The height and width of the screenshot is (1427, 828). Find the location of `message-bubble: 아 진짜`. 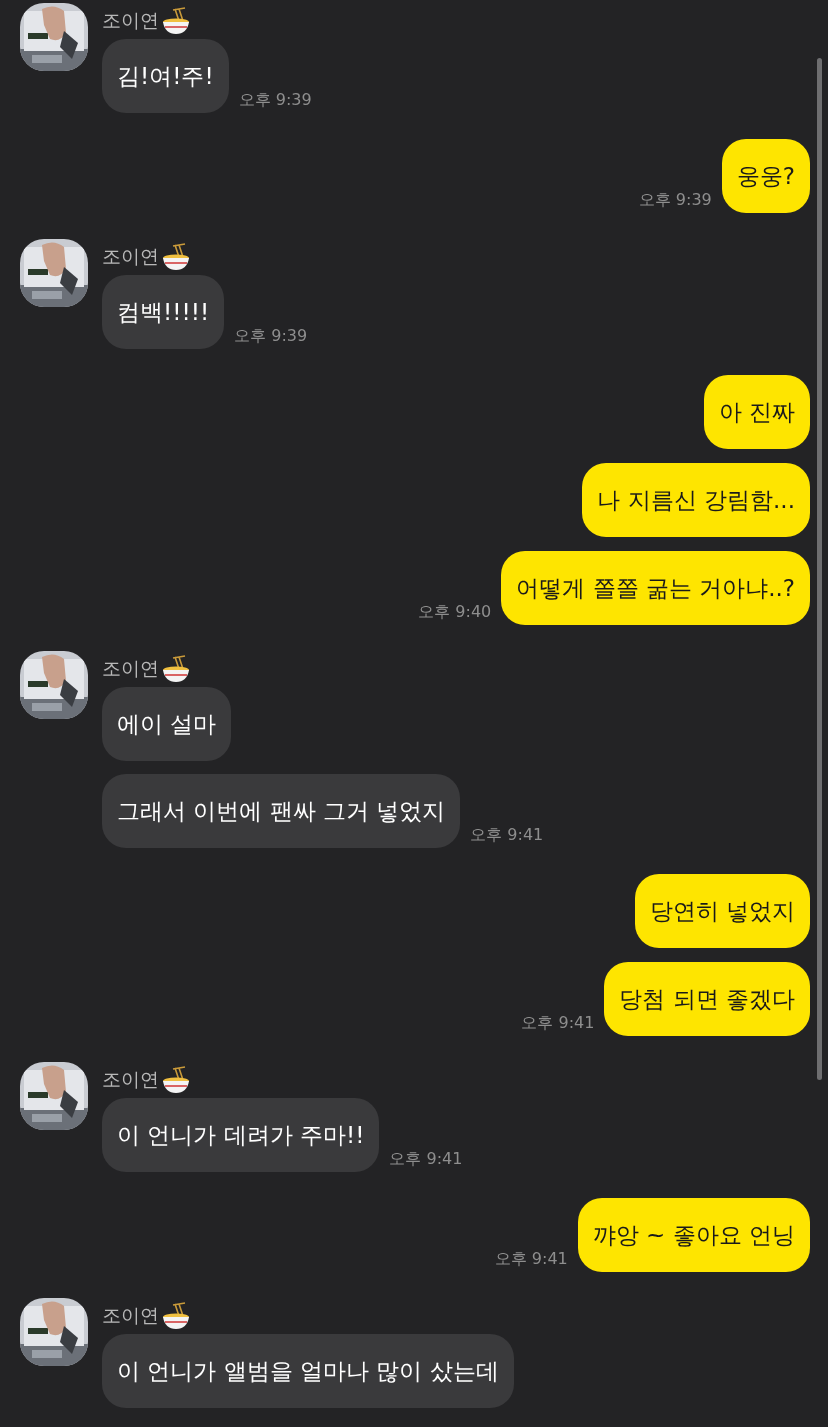

message-bubble: 아 진짜 is located at coordinates (756, 412).